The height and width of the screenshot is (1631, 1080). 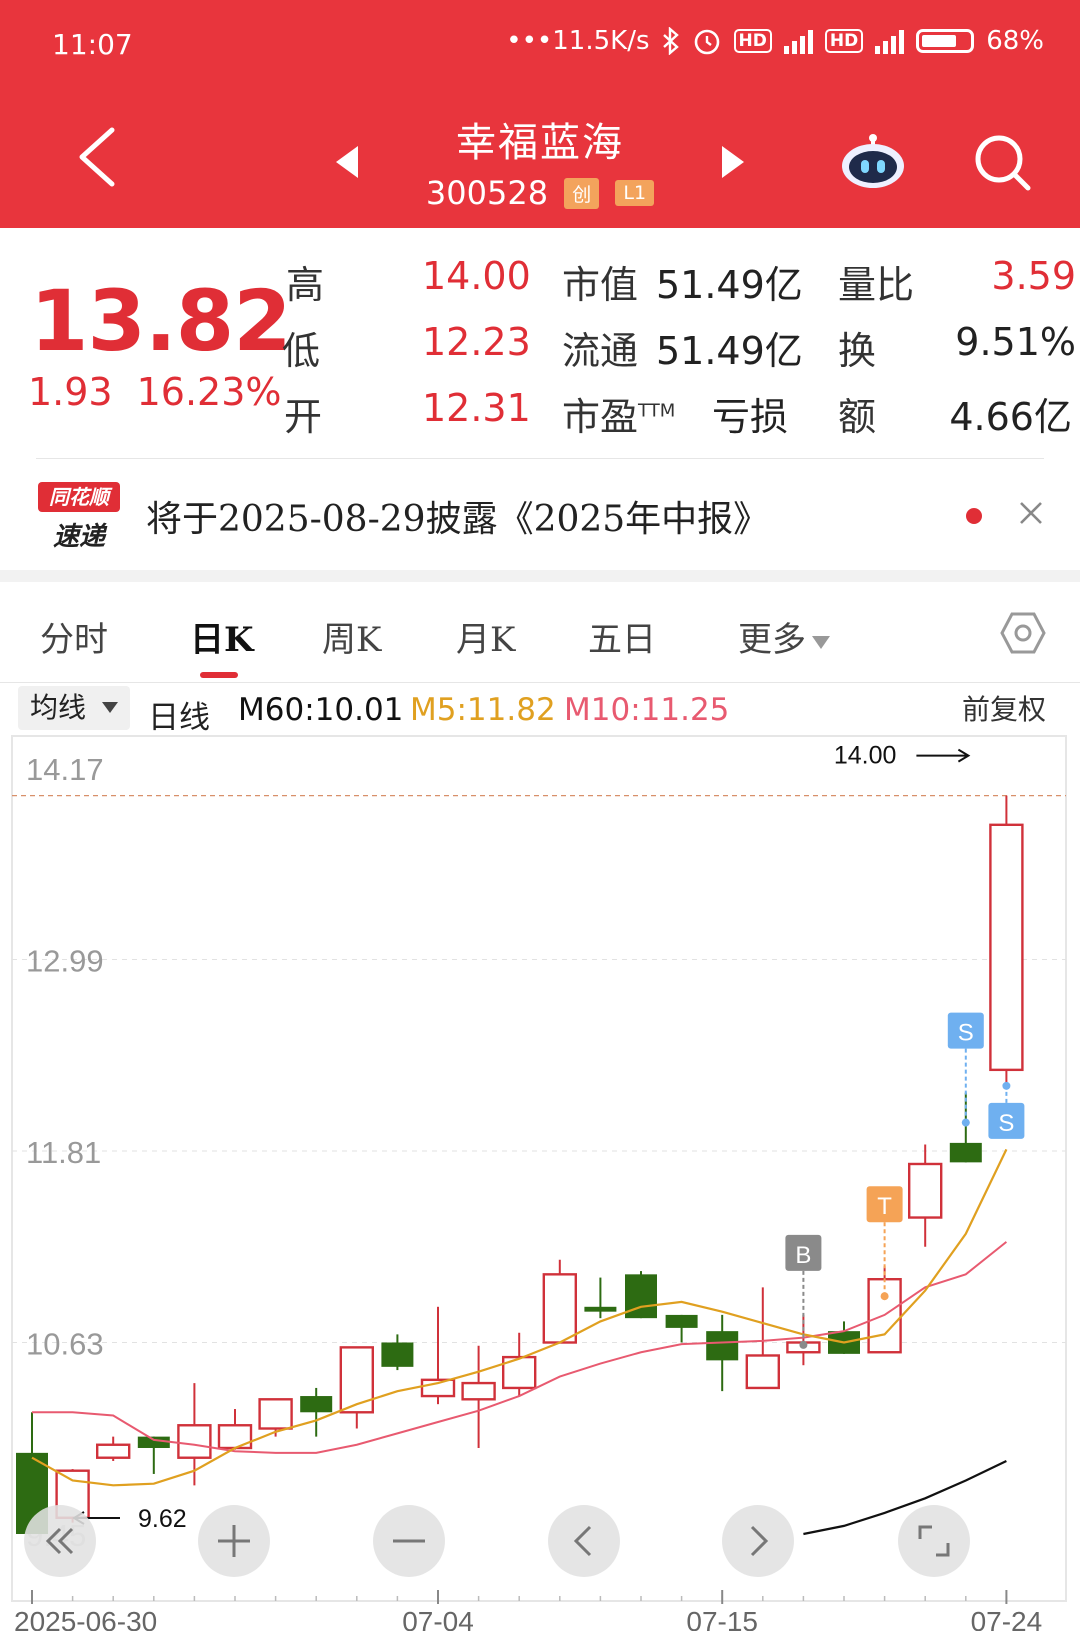 What do you see at coordinates (729, 285) in the screenshot?
I see `mktcap-value: 51.49亿` at bounding box center [729, 285].